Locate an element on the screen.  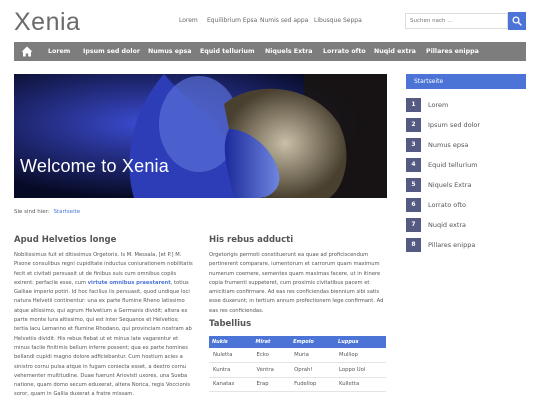
sidebar-item-nuqid: 7 Nuqid extra is located at coordinates (466, 225).